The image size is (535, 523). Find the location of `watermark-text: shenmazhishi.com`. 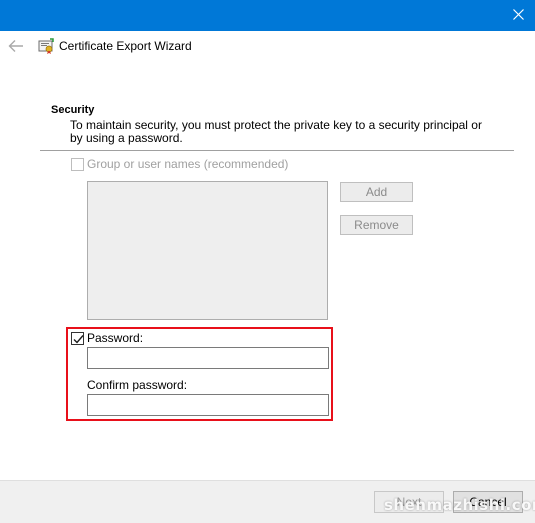

watermark-text: shenmazhishi.com is located at coordinates (459, 505).